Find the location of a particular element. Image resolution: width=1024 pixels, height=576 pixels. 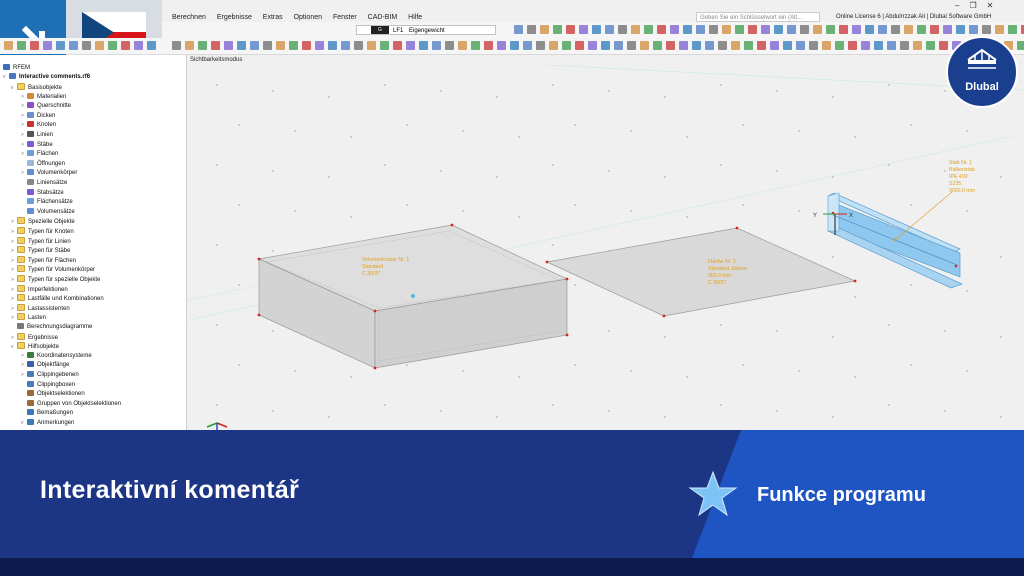

window-controls: –❐✕ is located at coordinates (979, 5).